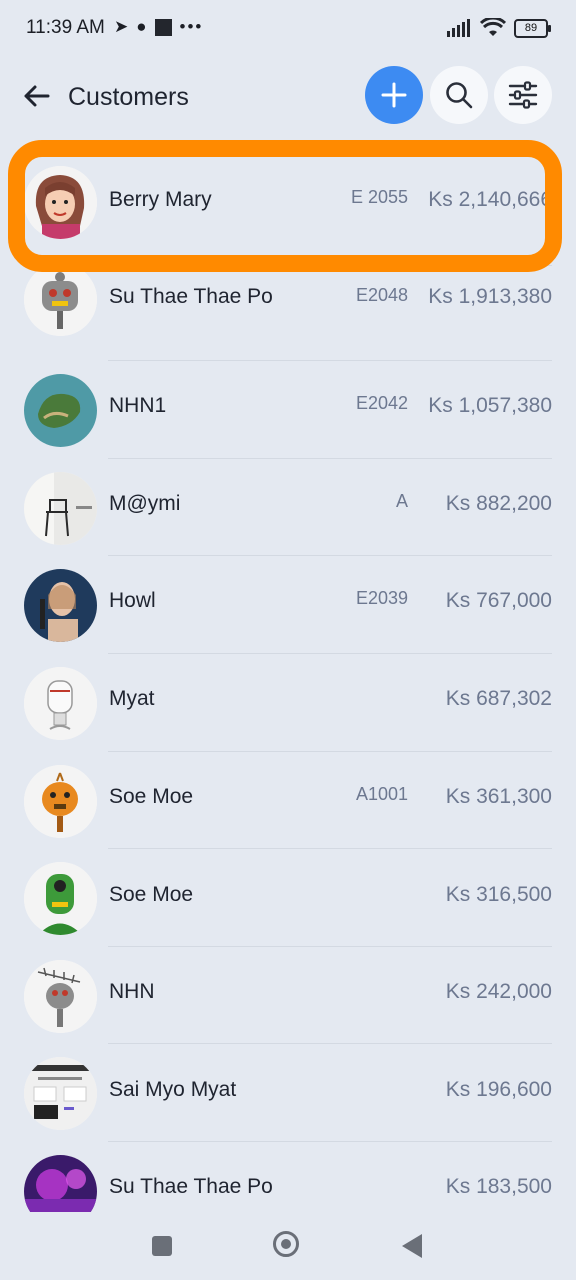  Describe the element at coordinates (288, 1092) in the screenshot. I see `customer-row: Sai Myo Myat Ks 196,600` at that location.